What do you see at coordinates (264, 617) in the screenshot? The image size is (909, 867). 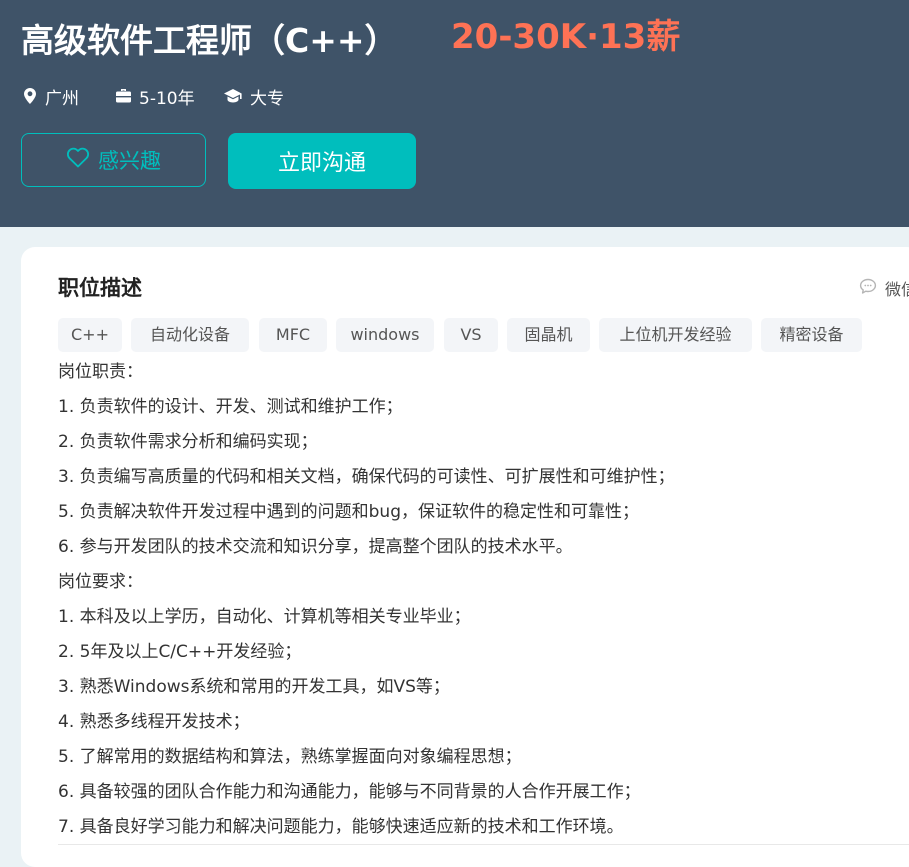 I see `description-line: 1. 本科及以上学历，自动化、计算机等相关专业毕业；` at bounding box center [264, 617].